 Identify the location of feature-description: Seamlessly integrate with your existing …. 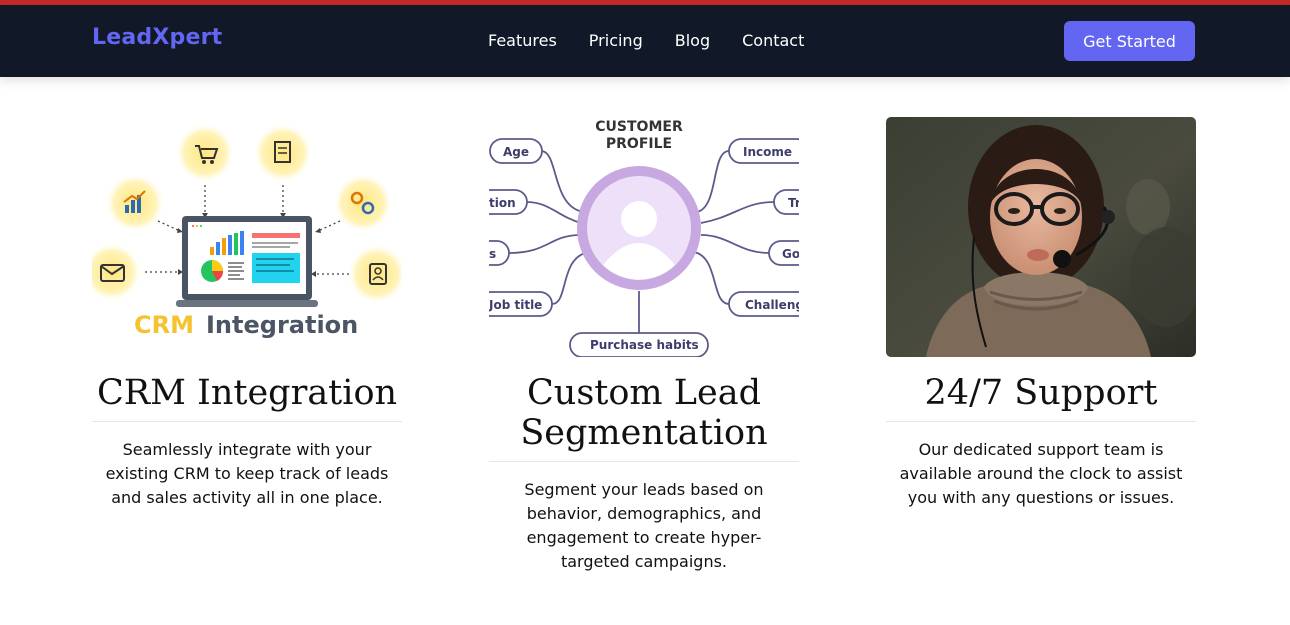
(247, 473).